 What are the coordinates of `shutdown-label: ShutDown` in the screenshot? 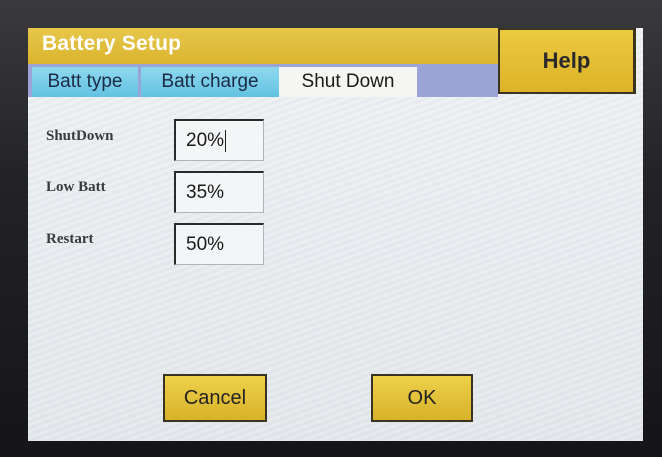 It's located at (80, 136).